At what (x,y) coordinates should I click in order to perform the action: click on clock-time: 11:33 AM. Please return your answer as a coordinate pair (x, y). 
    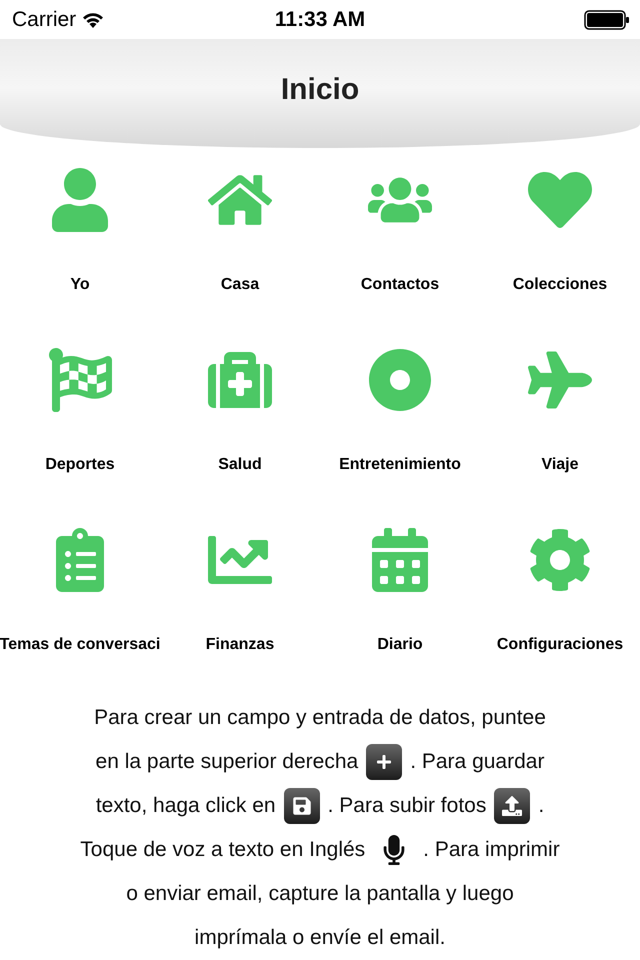
    Looking at the image, I should click on (320, 20).